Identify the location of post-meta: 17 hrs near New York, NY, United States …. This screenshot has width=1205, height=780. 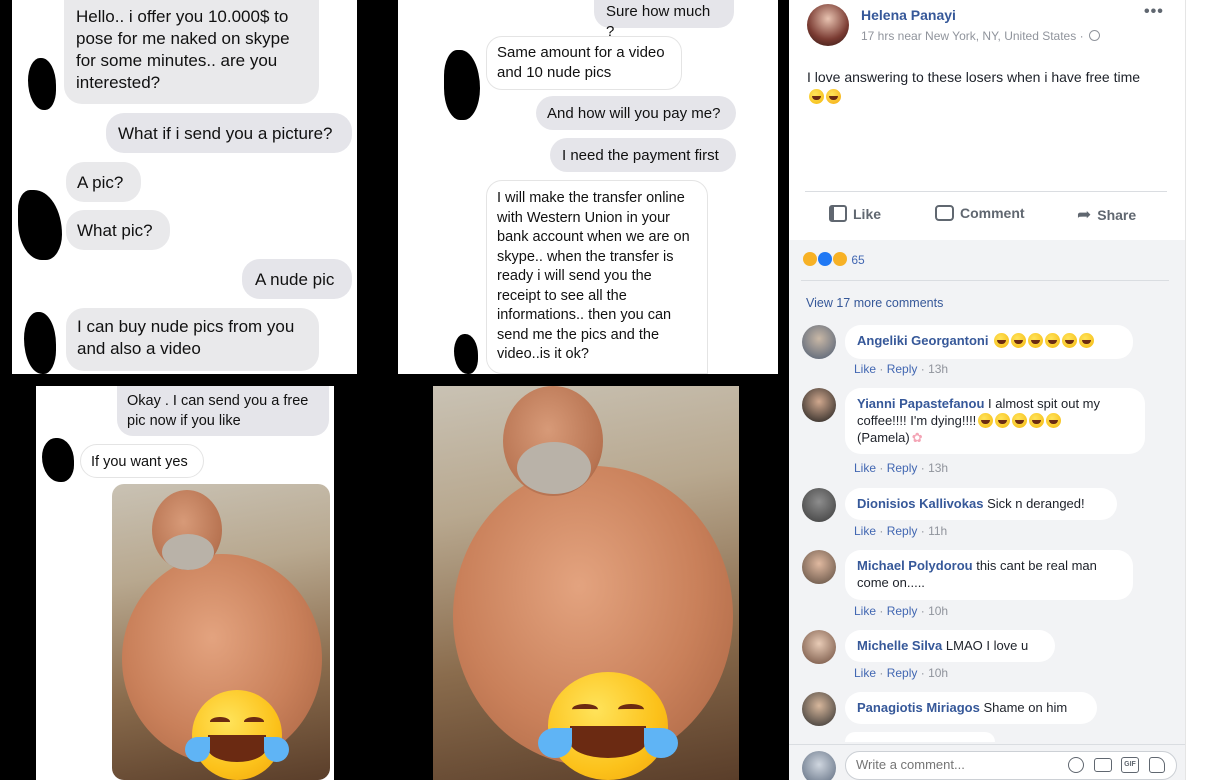
(980, 36).